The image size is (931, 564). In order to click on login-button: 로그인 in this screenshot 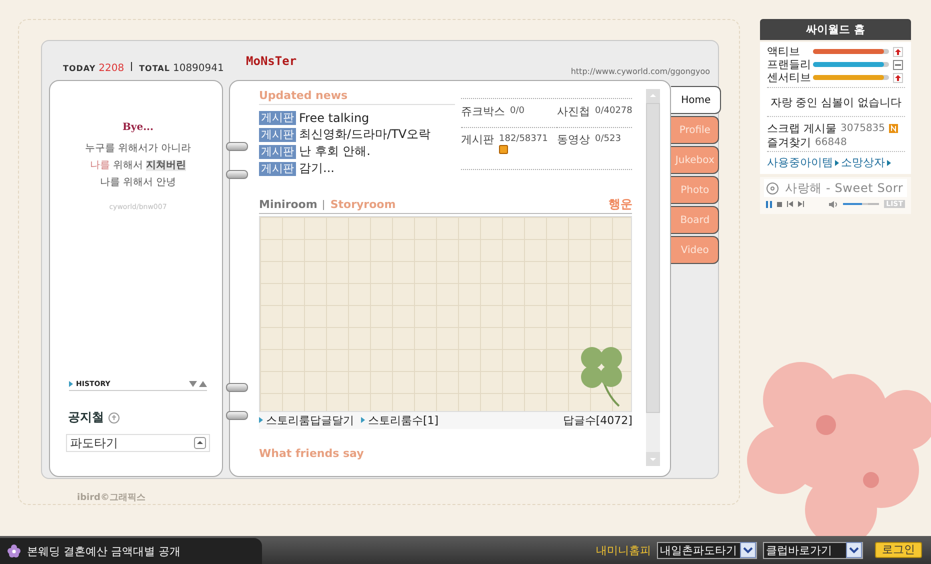, I will do `click(898, 550)`.